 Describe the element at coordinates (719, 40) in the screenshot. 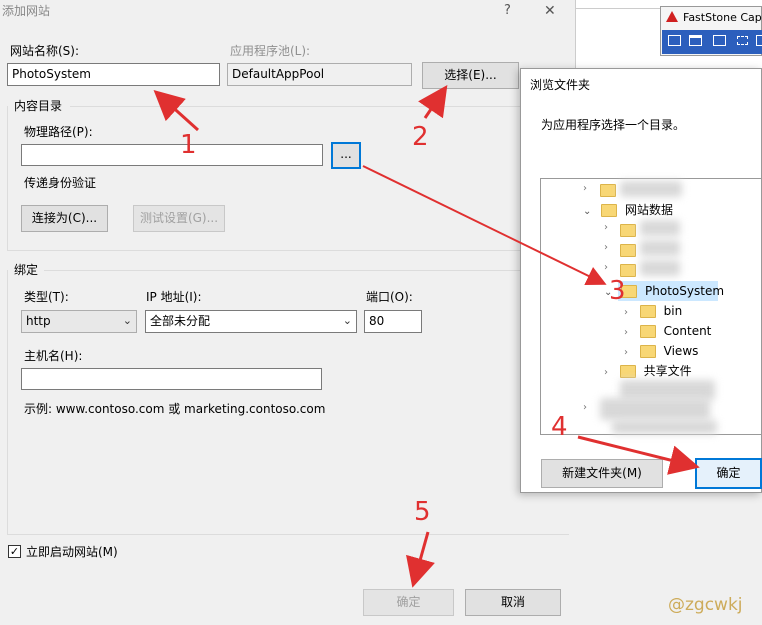

I see `capture-rect-icon` at that location.